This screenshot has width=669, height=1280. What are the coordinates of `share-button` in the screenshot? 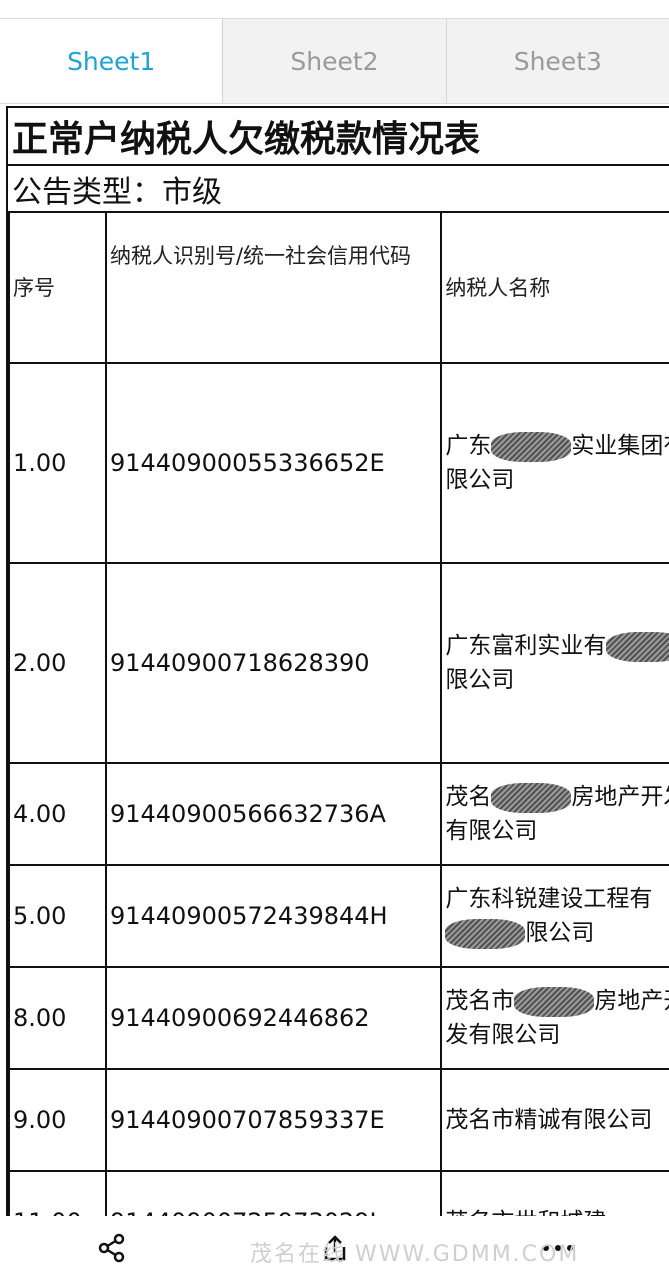 It's located at (112, 1248).